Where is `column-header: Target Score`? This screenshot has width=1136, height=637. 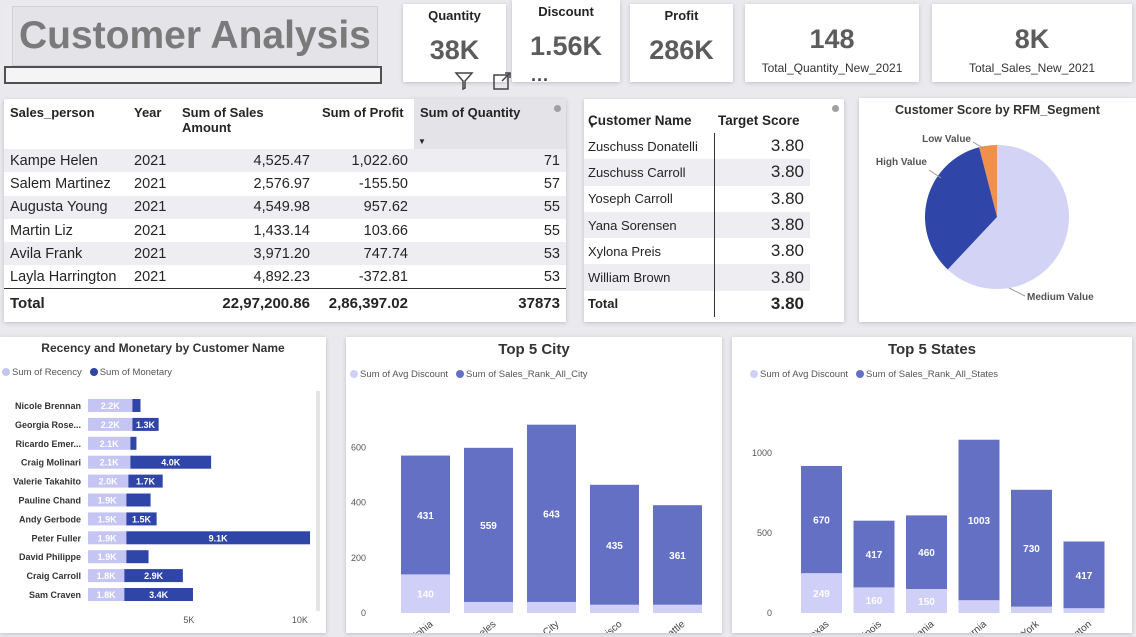
column-header: Target Score is located at coordinates (762, 116).